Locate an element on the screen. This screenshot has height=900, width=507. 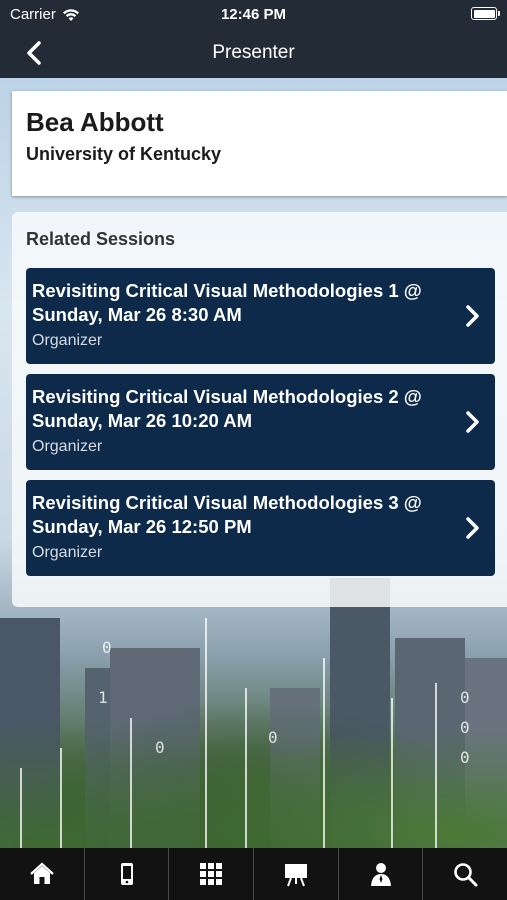
tab-grid is located at coordinates (212, 874).